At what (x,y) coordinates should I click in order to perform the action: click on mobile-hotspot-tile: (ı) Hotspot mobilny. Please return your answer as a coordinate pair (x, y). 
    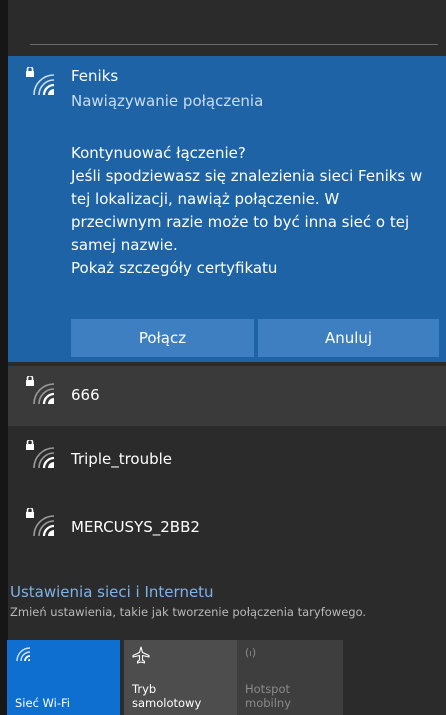
    Looking at the image, I should click on (290, 677).